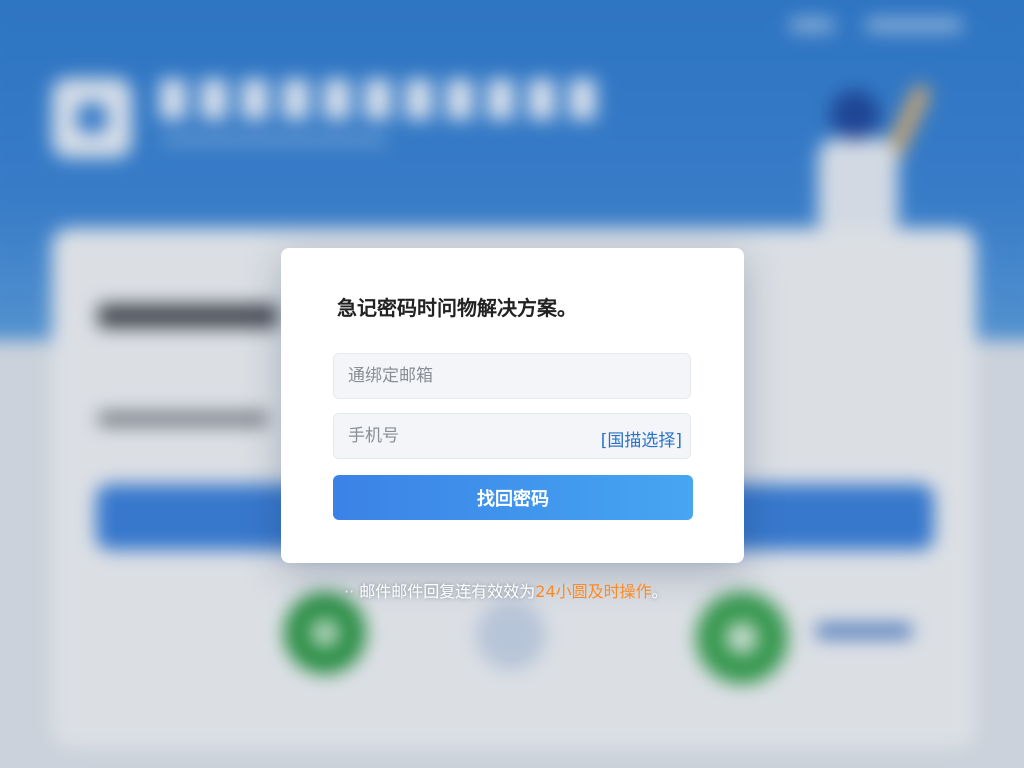 The width and height of the screenshot is (1024, 768). Describe the element at coordinates (593, 591) in the screenshot. I see `notice-highlight: 24小圆及时操作` at that location.